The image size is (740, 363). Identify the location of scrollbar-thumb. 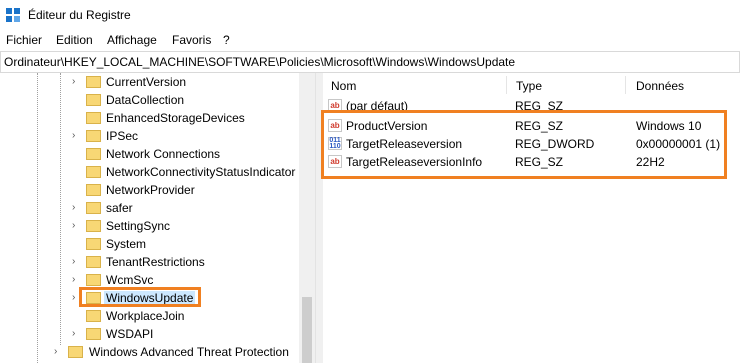
(307, 330).